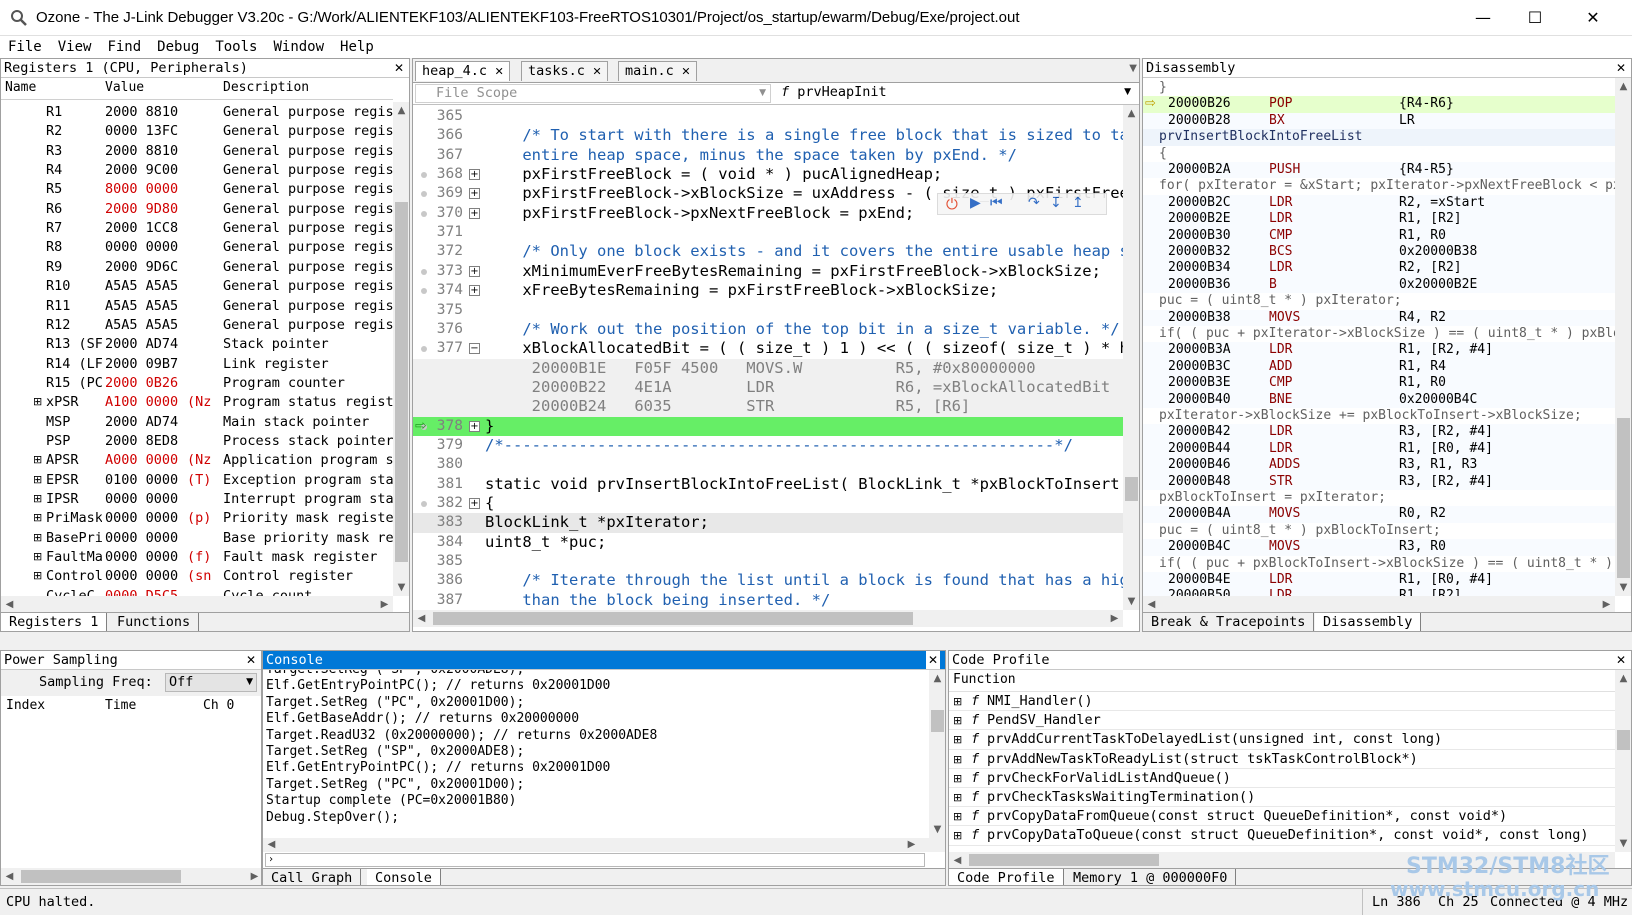  Describe the element at coordinates (141, 441) in the screenshot. I see `register-value: 2000 8ED8` at that location.